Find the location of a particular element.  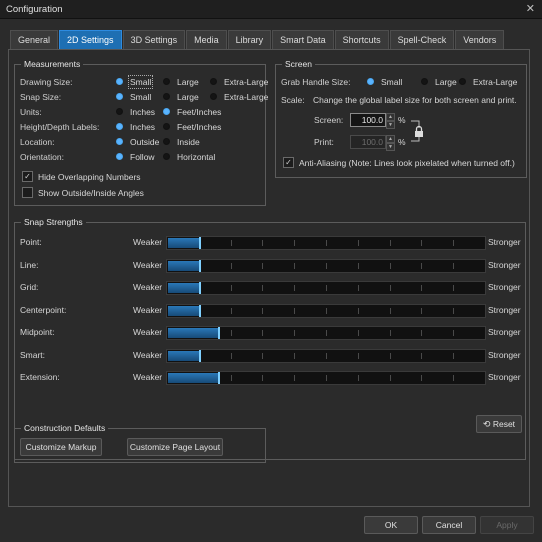

tab-library: Library is located at coordinates (249, 39).